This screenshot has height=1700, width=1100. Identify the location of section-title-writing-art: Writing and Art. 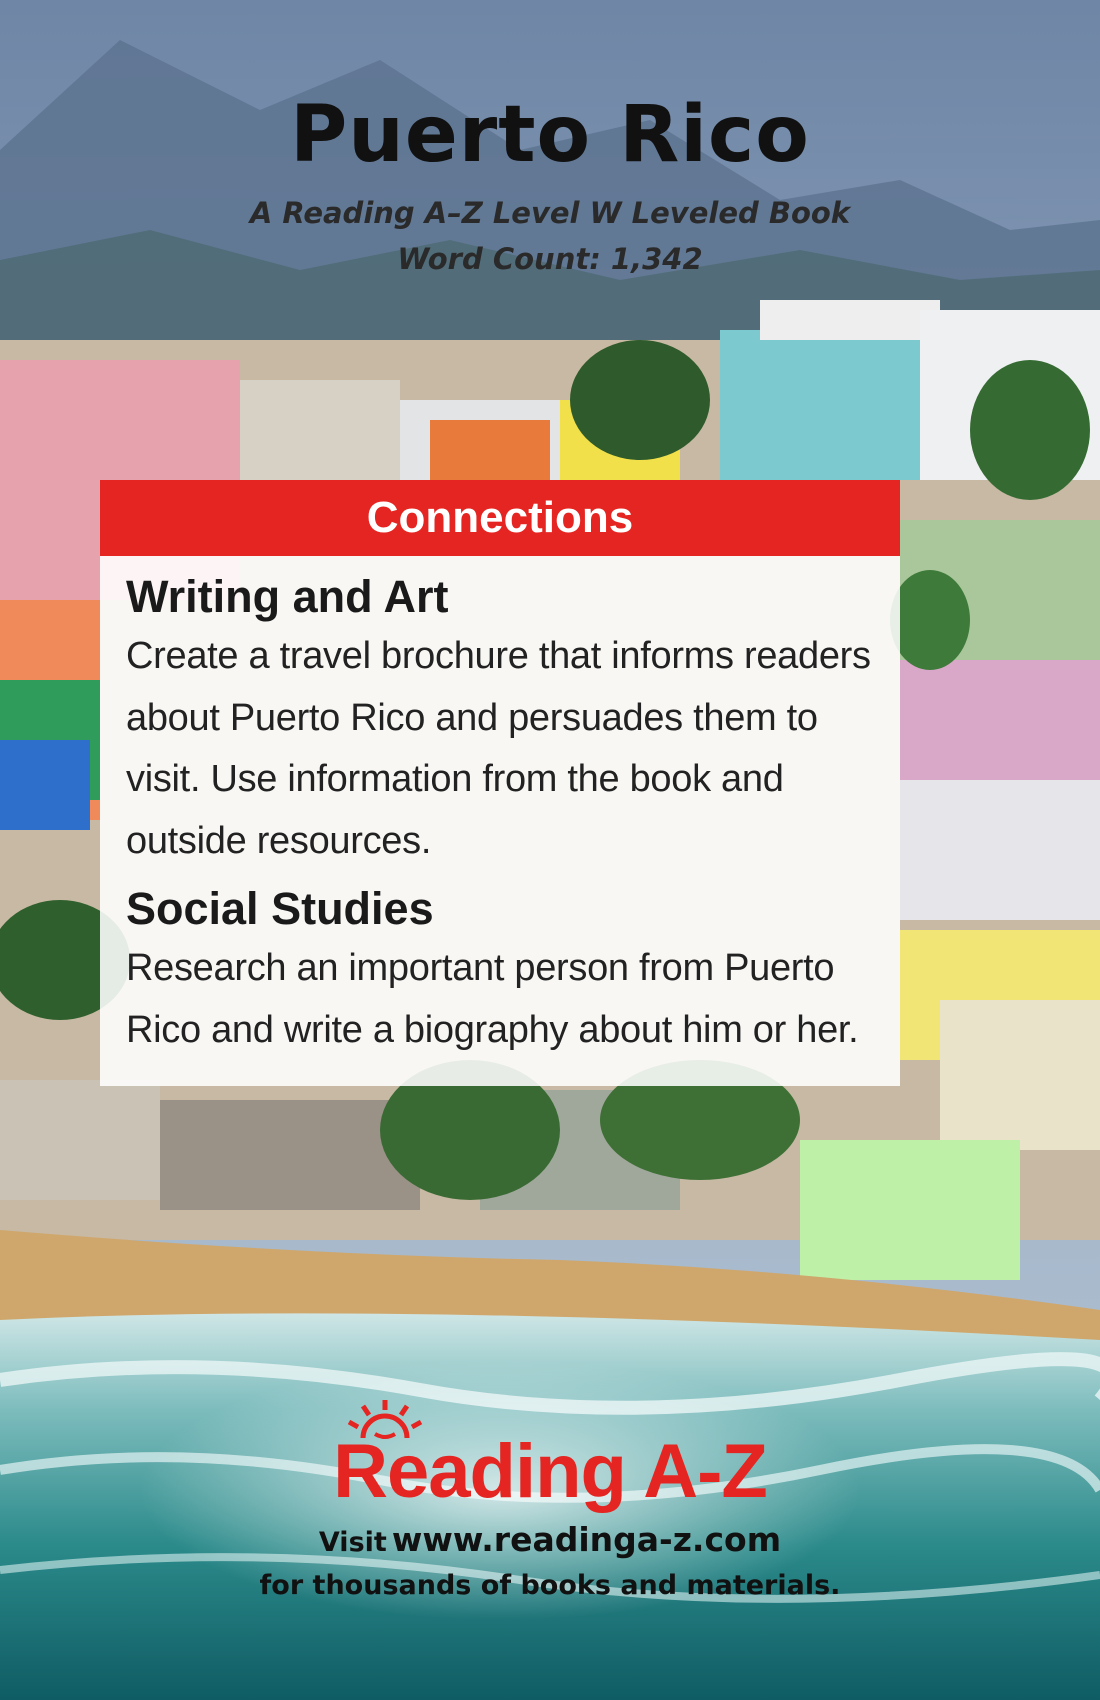
(287, 596).